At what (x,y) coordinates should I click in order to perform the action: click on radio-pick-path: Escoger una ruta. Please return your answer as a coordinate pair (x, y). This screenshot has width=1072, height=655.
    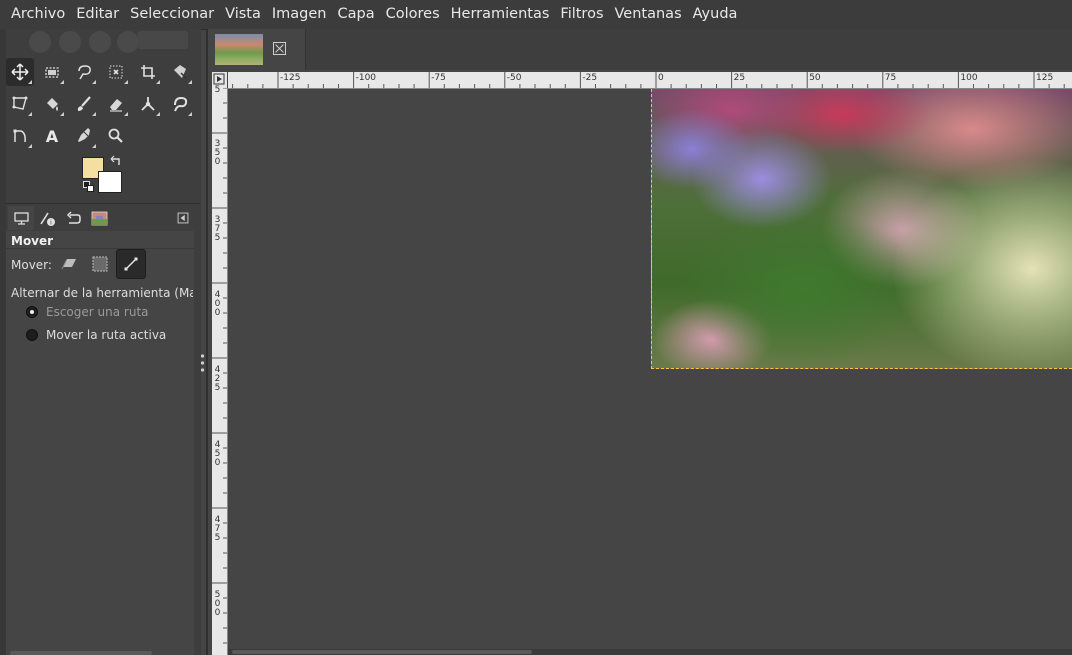
    Looking at the image, I should click on (87, 312).